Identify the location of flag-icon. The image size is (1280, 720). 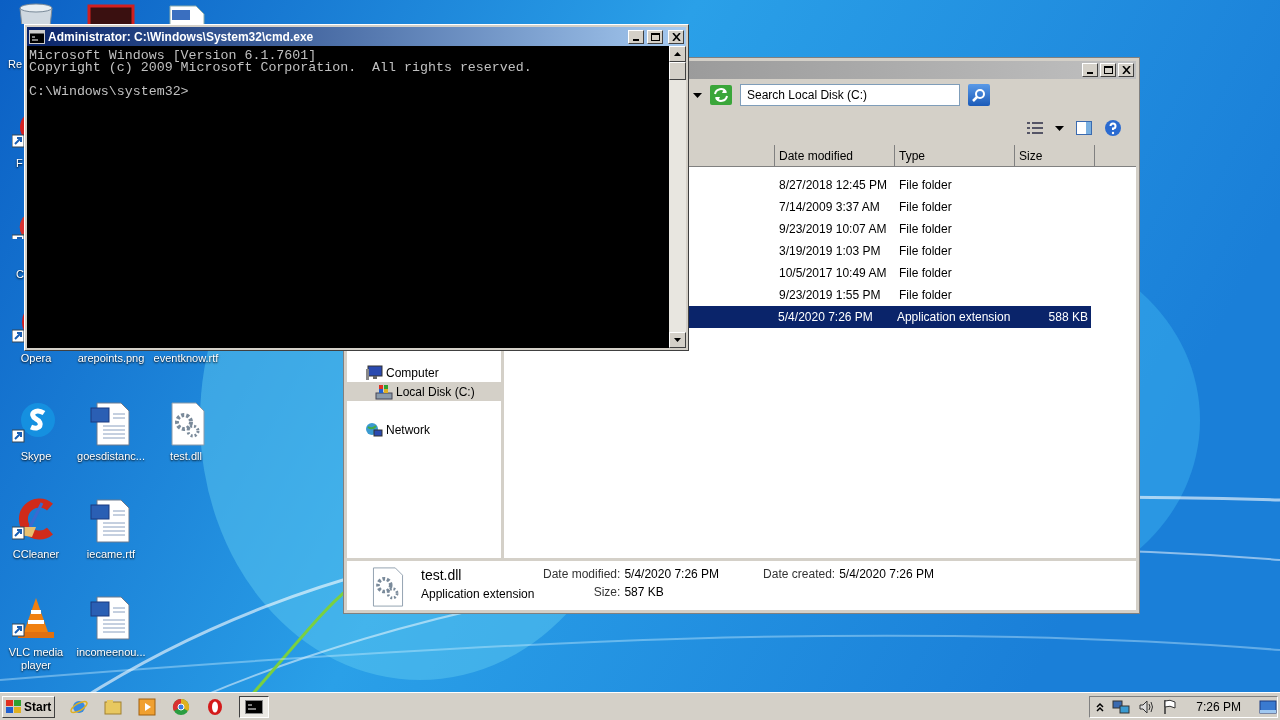
(1170, 706).